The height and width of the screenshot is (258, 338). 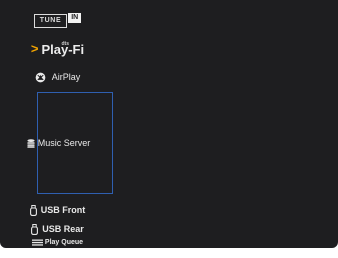 What do you see at coordinates (64, 143) in the screenshot?
I see `music-server-label: Music Server` at bounding box center [64, 143].